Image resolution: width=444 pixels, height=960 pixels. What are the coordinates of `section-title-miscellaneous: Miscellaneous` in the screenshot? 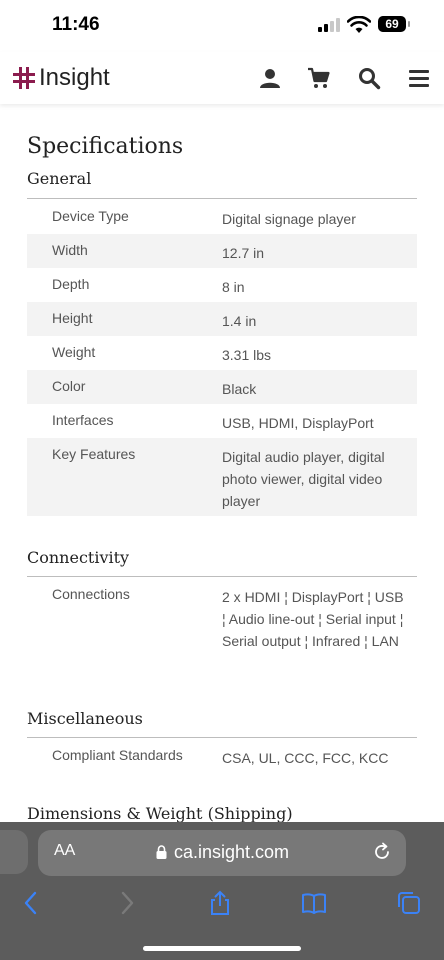 It's located at (85, 718).